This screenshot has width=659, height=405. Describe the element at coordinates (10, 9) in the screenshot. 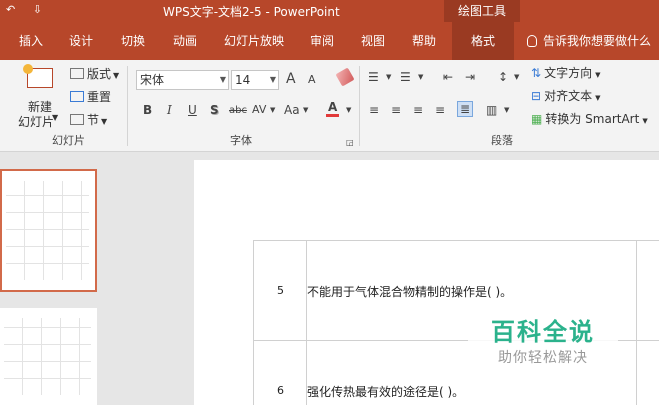

I see `undo-icon: ↶` at that location.